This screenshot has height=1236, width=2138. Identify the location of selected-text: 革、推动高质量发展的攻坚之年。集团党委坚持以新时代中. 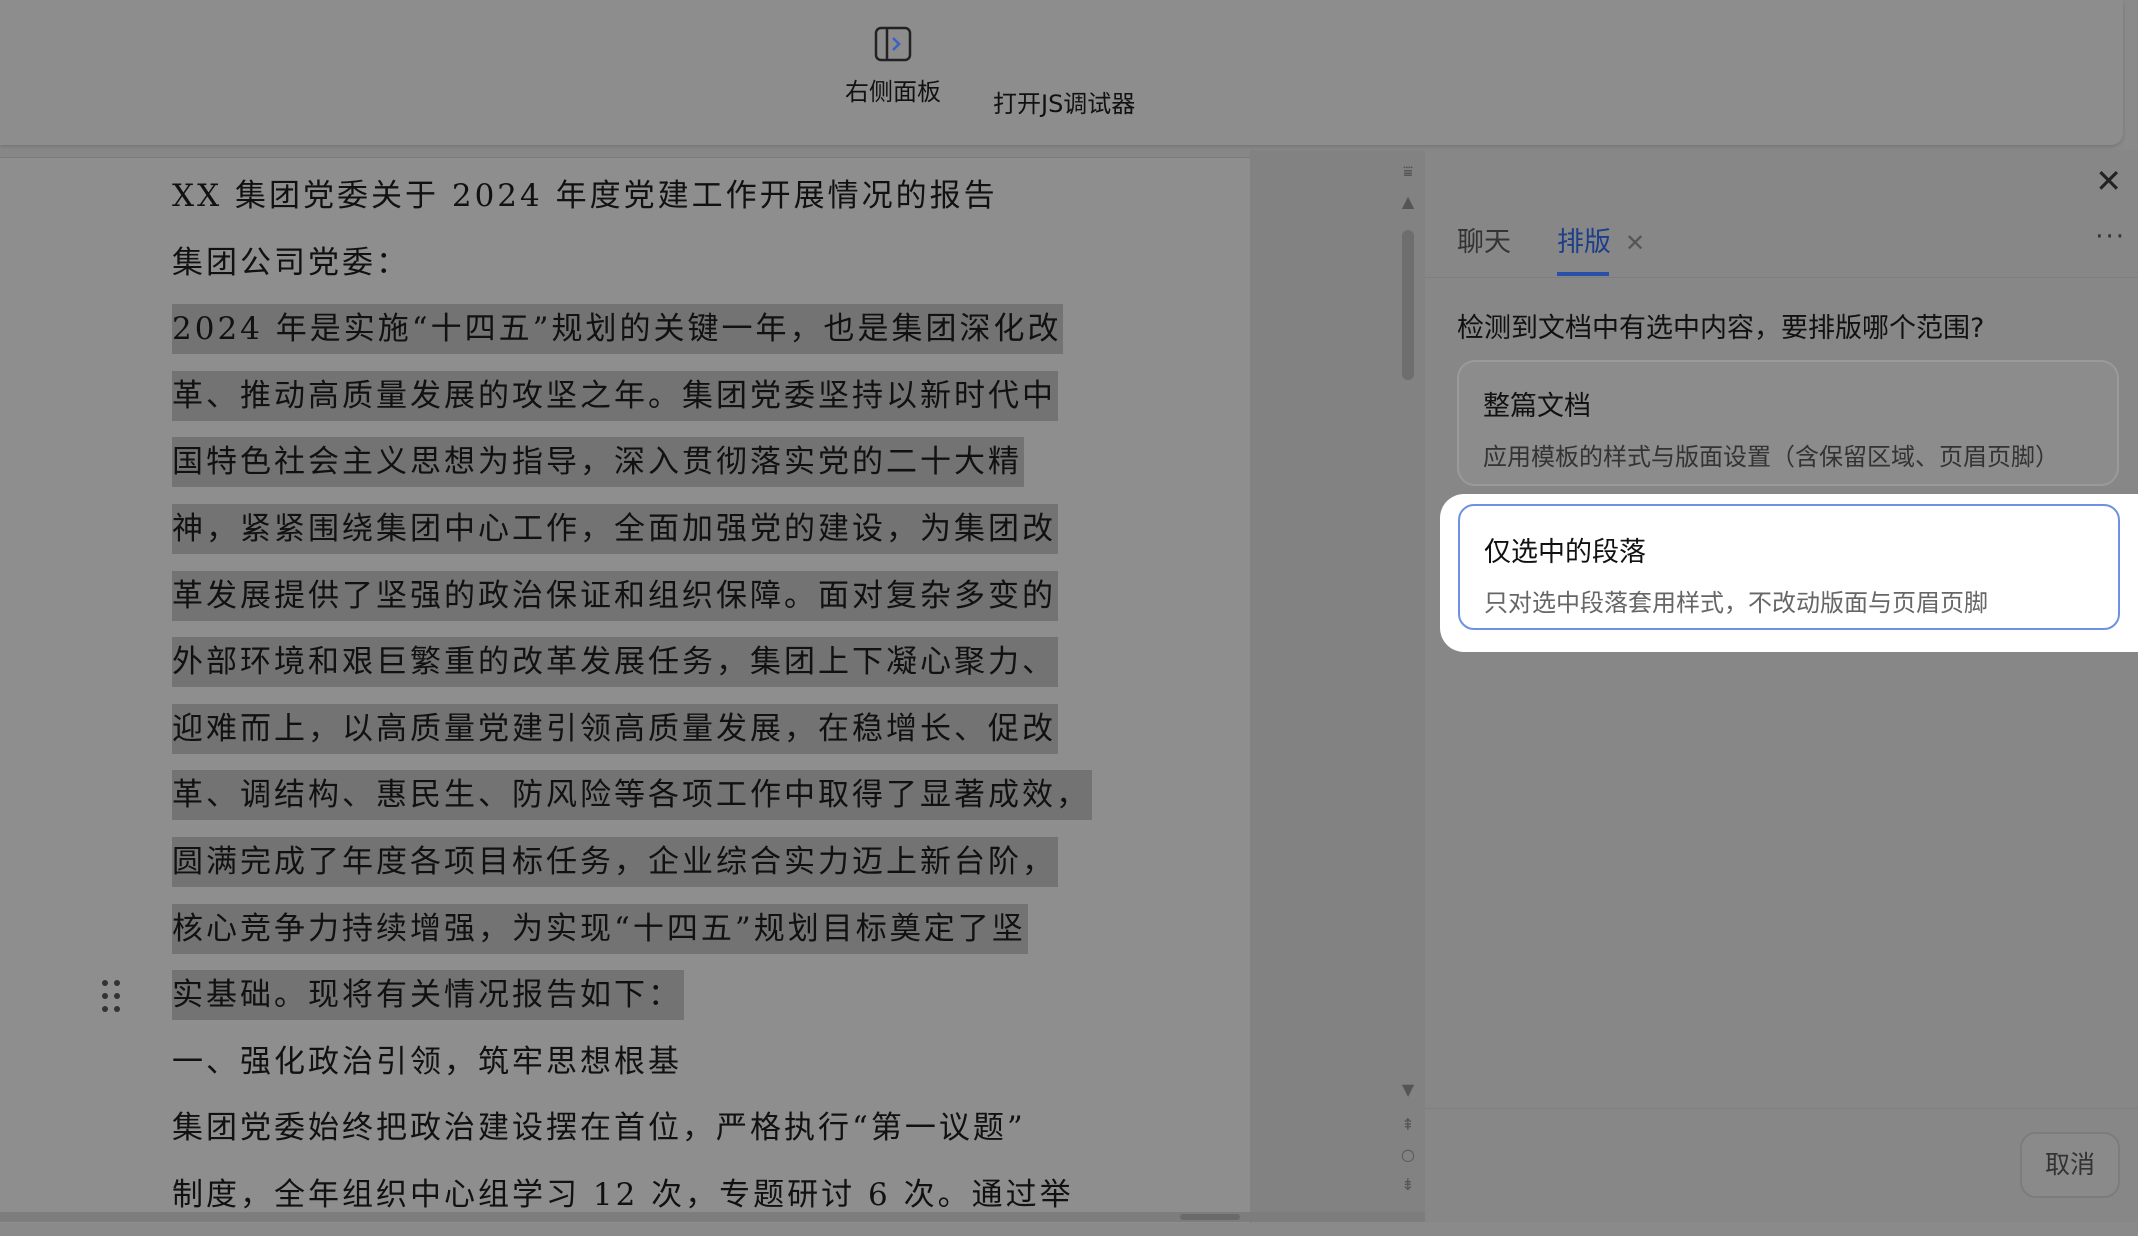
(615, 395).